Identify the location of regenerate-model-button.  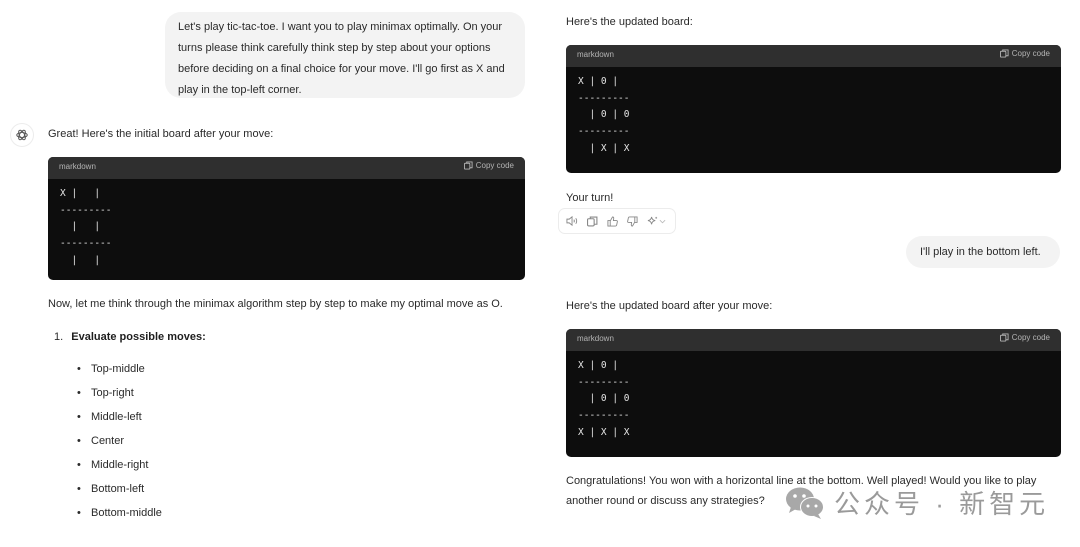
(656, 221).